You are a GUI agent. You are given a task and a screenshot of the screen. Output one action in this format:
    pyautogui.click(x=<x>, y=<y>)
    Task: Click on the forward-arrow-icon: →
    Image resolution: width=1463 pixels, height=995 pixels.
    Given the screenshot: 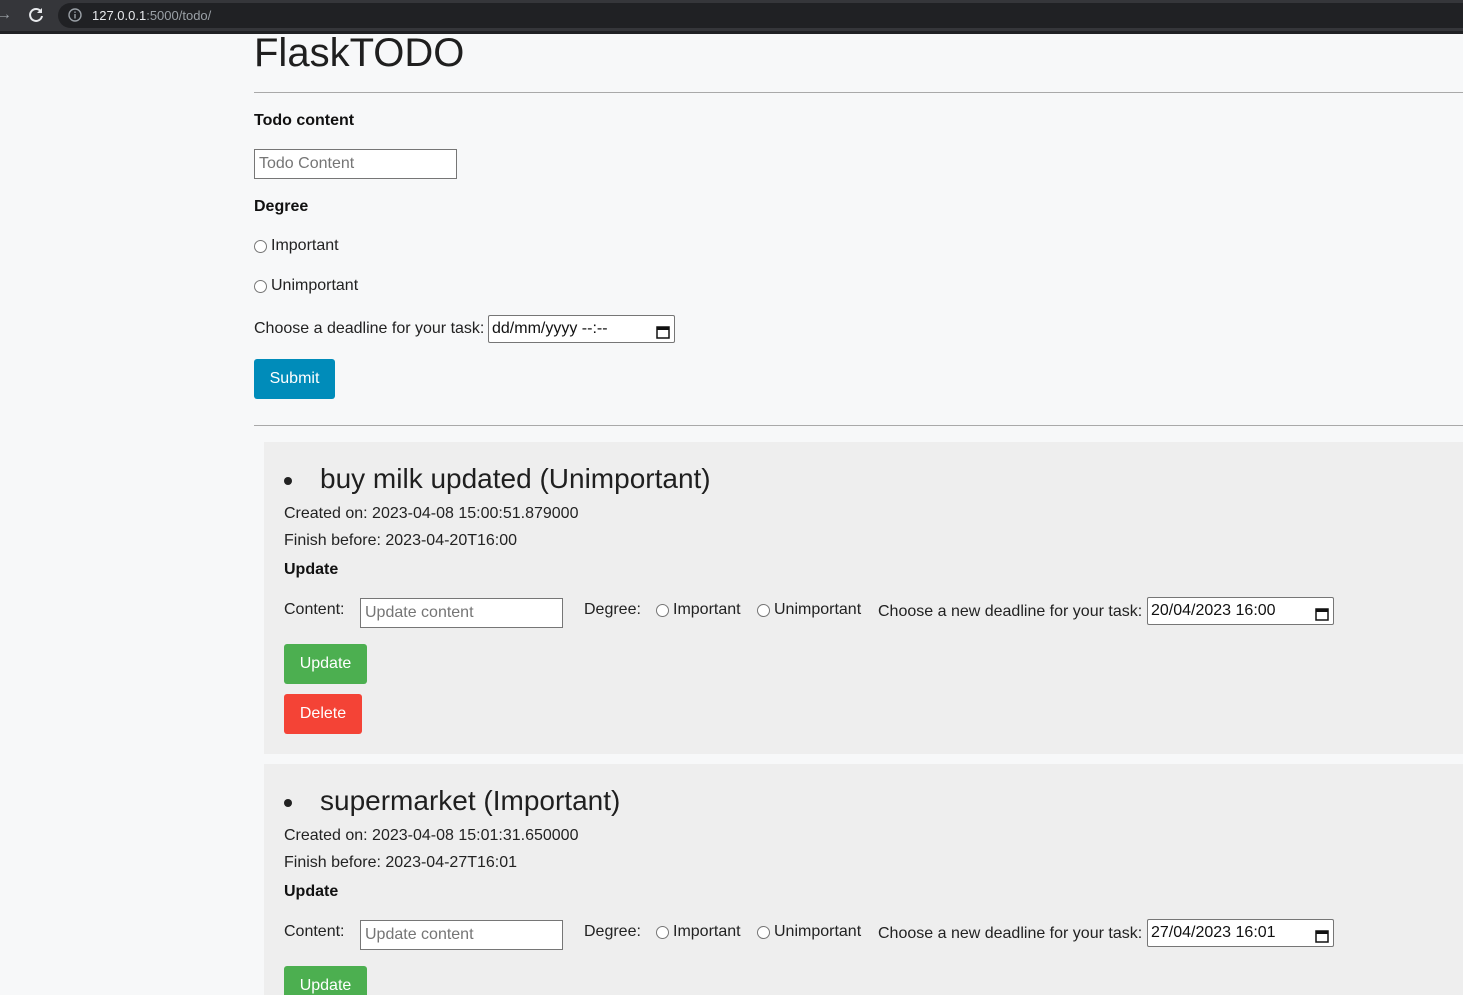 What is the action you would take?
    pyautogui.click(x=7, y=15)
    